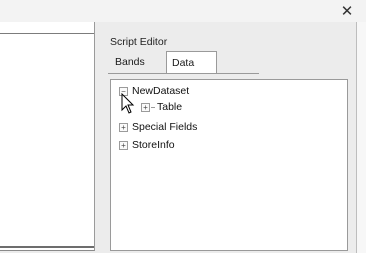 This screenshot has height=253, width=366. What do you see at coordinates (47, 247) in the screenshot?
I see `left-panel-bottom-border` at bounding box center [47, 247].